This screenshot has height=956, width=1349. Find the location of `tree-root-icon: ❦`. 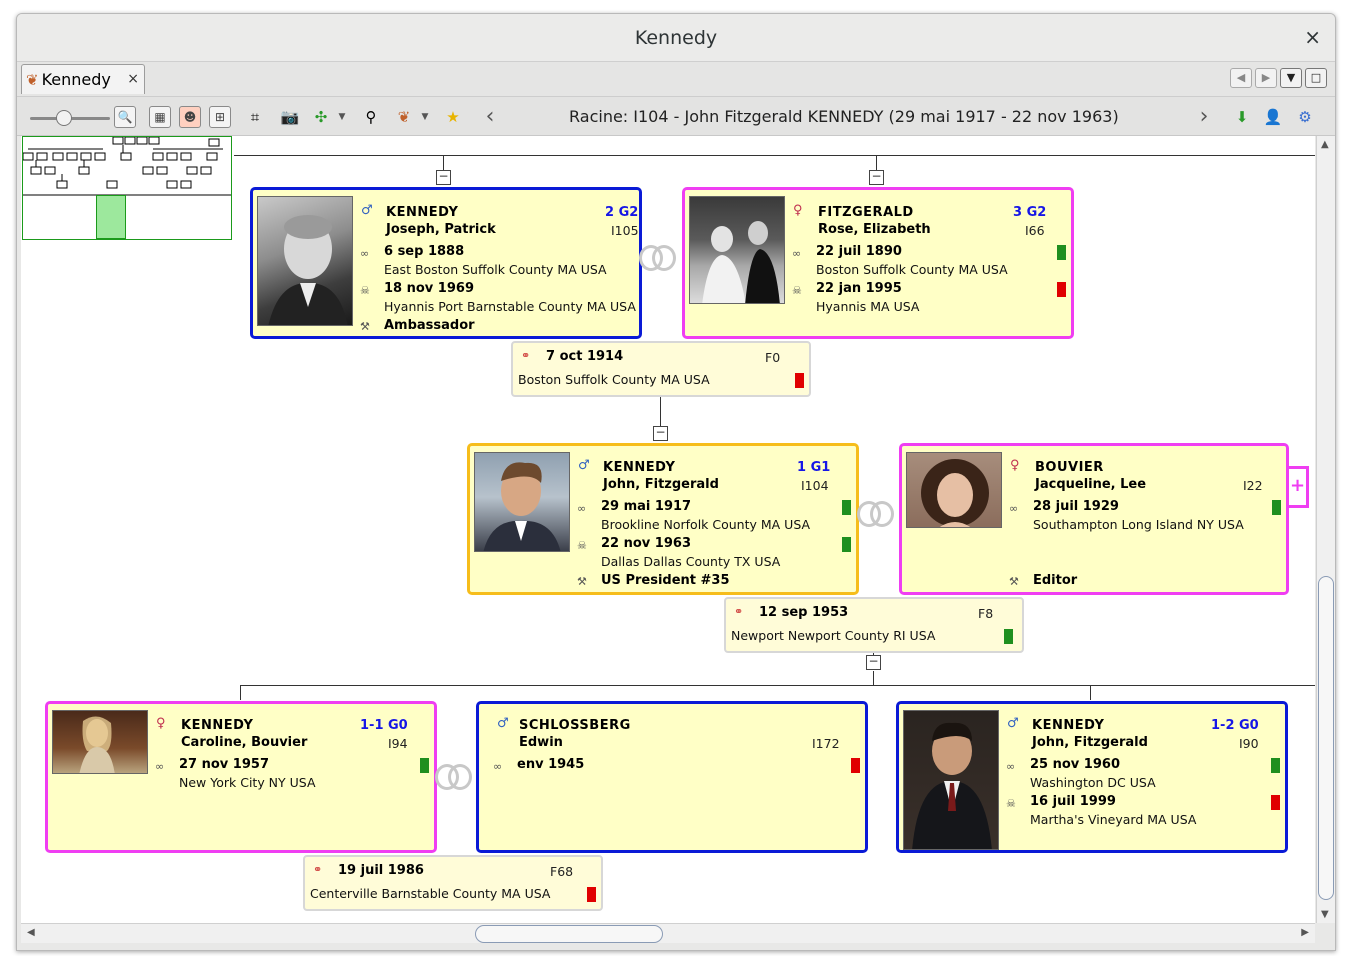

tree-root-icon: ❦ is located at coordinates (404, 117).